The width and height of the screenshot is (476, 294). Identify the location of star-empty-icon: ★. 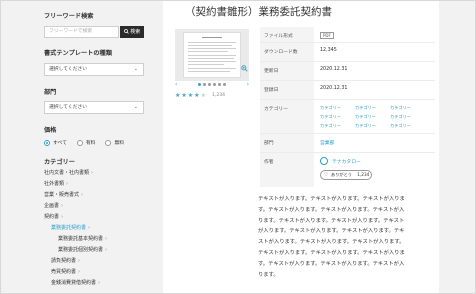
(203, 95).